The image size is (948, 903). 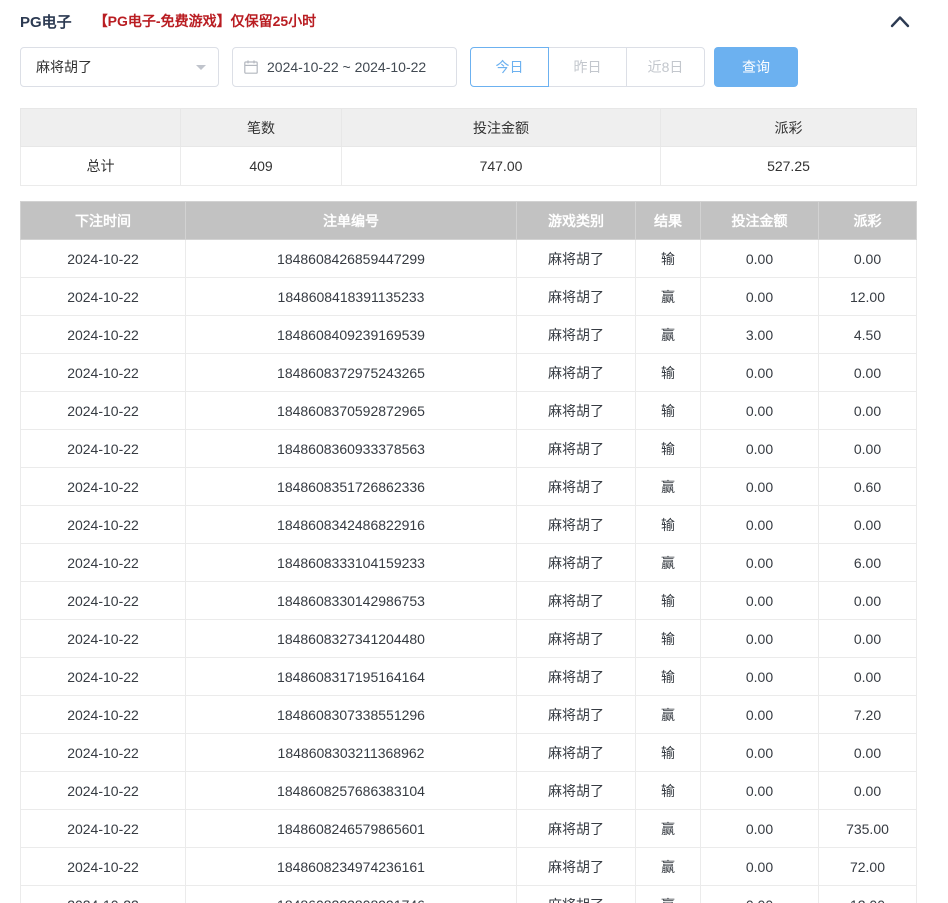 I want to click on caret-down-icon, so click(x=201, y=69).